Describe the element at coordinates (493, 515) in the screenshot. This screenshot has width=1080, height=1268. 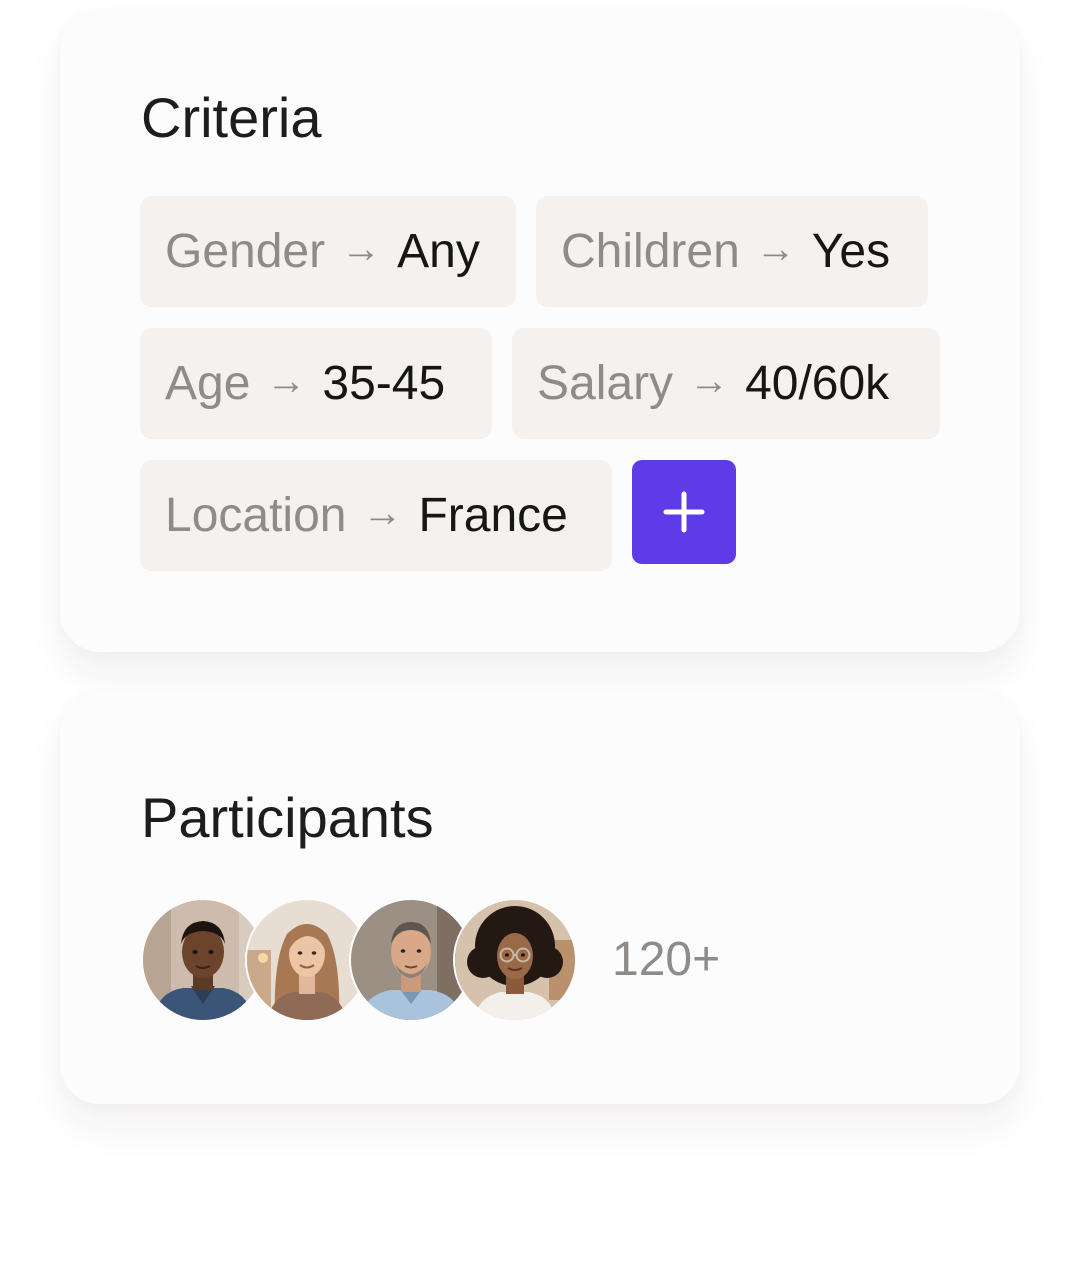
I see `chip-value: France` at that location.